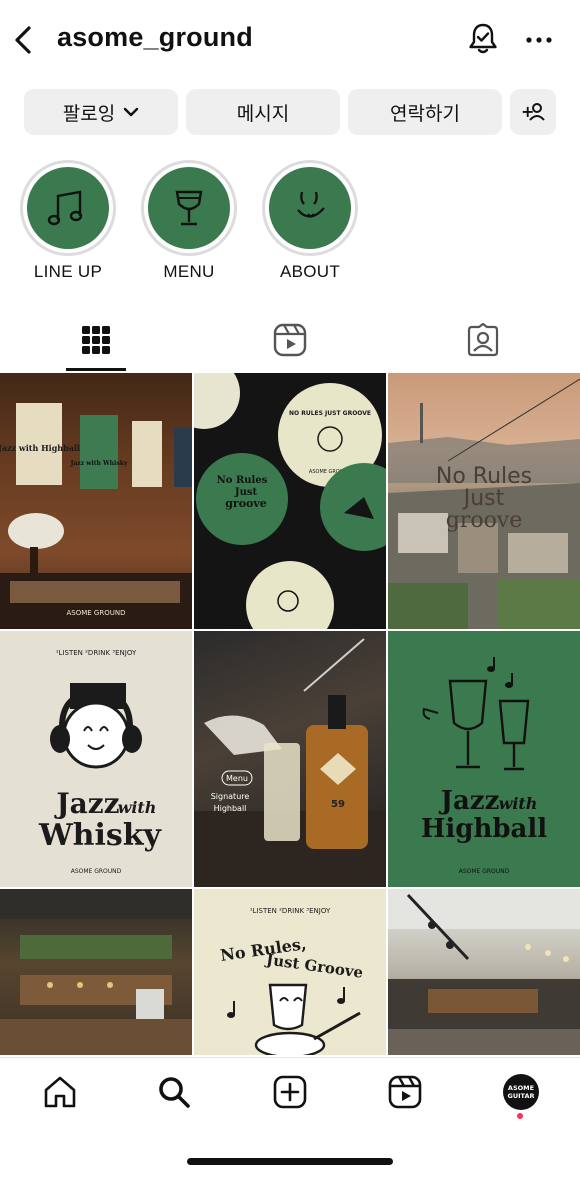 The image size is (580, 1177). What do you see at coordinates (484, 520) in the screenshot?
I see `post-text: groove` at bounding box center [484, 520].